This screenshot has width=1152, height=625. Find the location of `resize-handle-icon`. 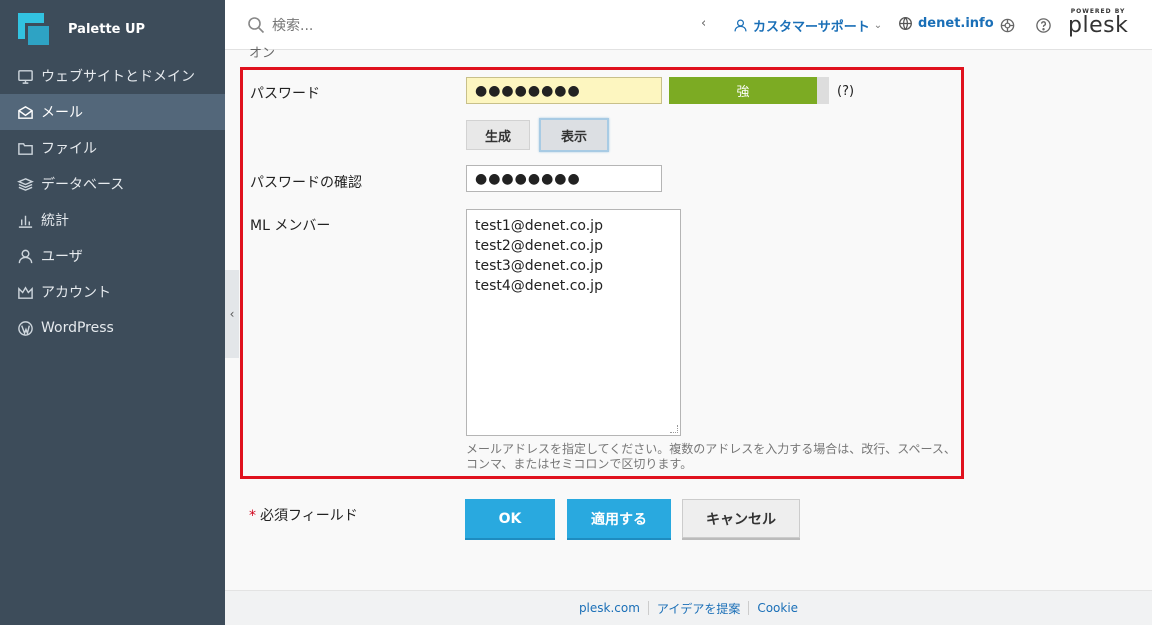

resize-handle-icon is located at coordinates (674, 429).